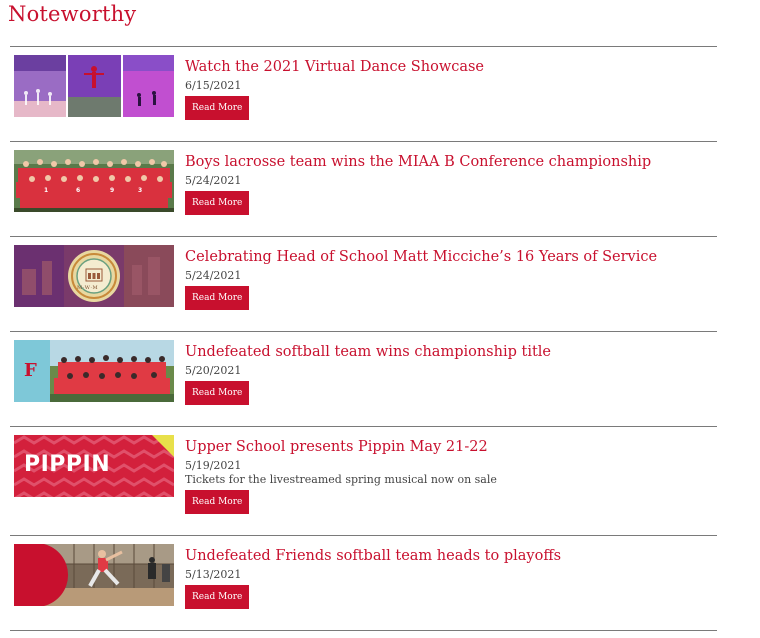 The height and width of the screenshot is (638, 760). I want to click on dance-showcase-image-graphic, so click(94, 86).